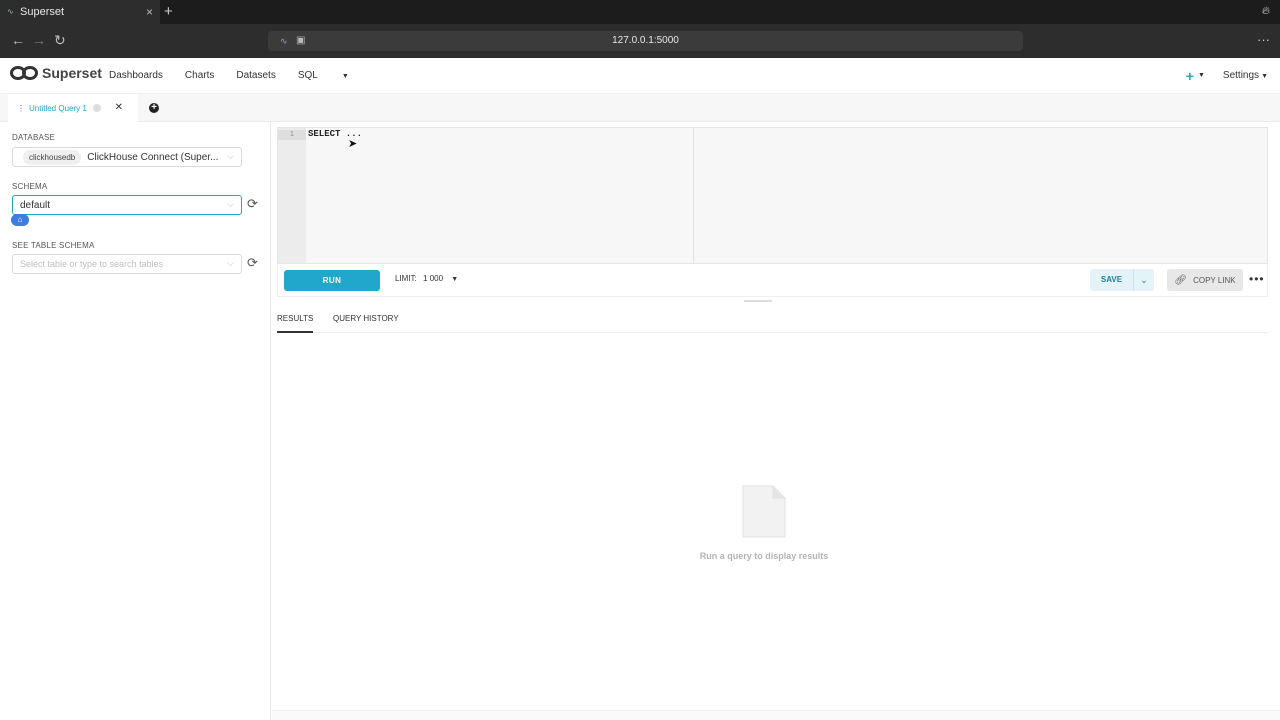  I want to click on browser-tab: ∿ Superset ×, so click(80, 12).